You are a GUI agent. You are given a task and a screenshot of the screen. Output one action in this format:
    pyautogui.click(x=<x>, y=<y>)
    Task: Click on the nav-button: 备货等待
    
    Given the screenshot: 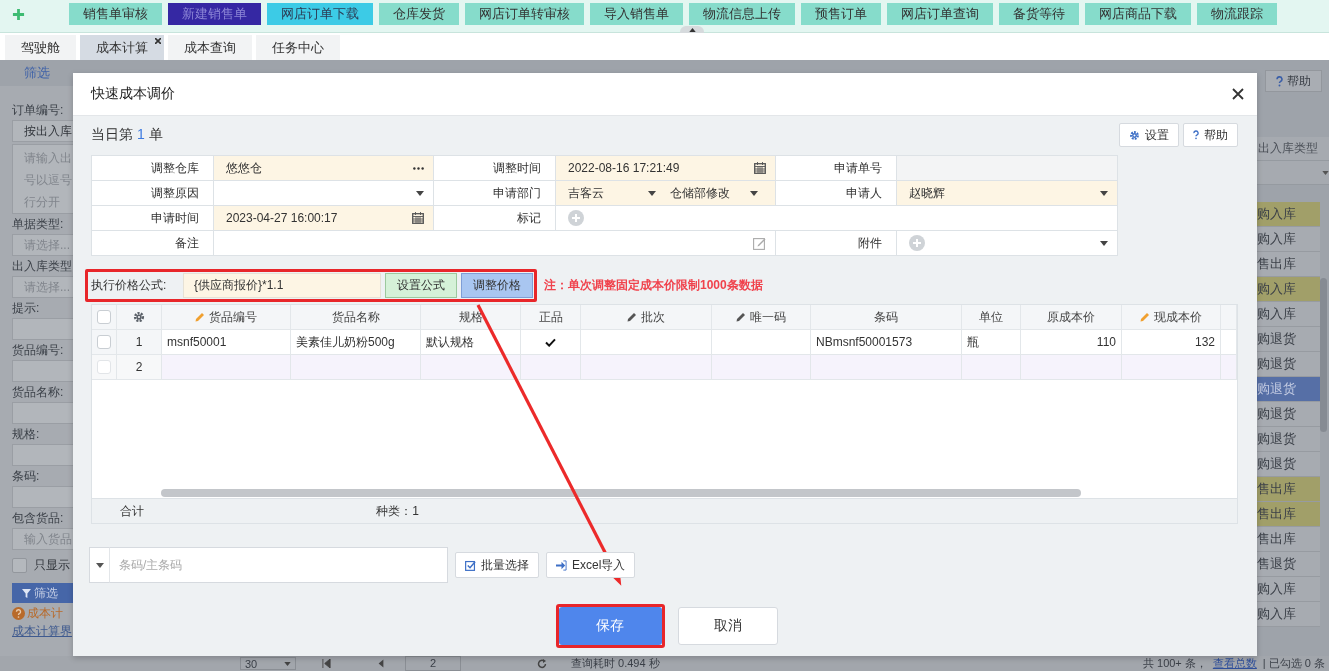 What is the action you would take?
    pyautogui.click(x=1039, y=14)
    